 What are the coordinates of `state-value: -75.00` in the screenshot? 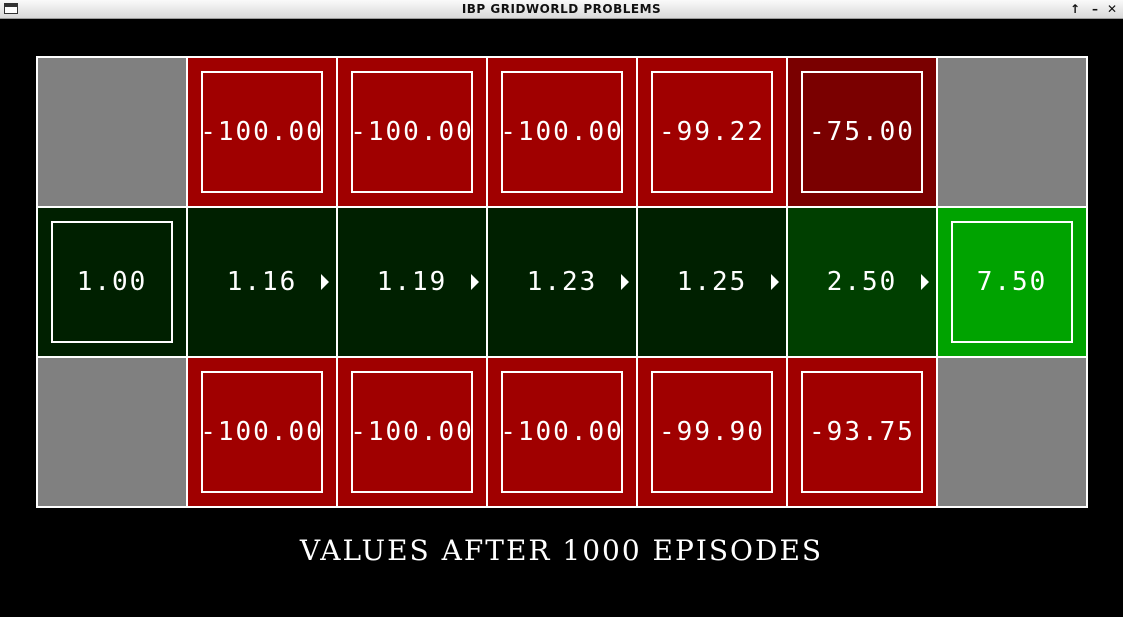 It's located at (862, 132).